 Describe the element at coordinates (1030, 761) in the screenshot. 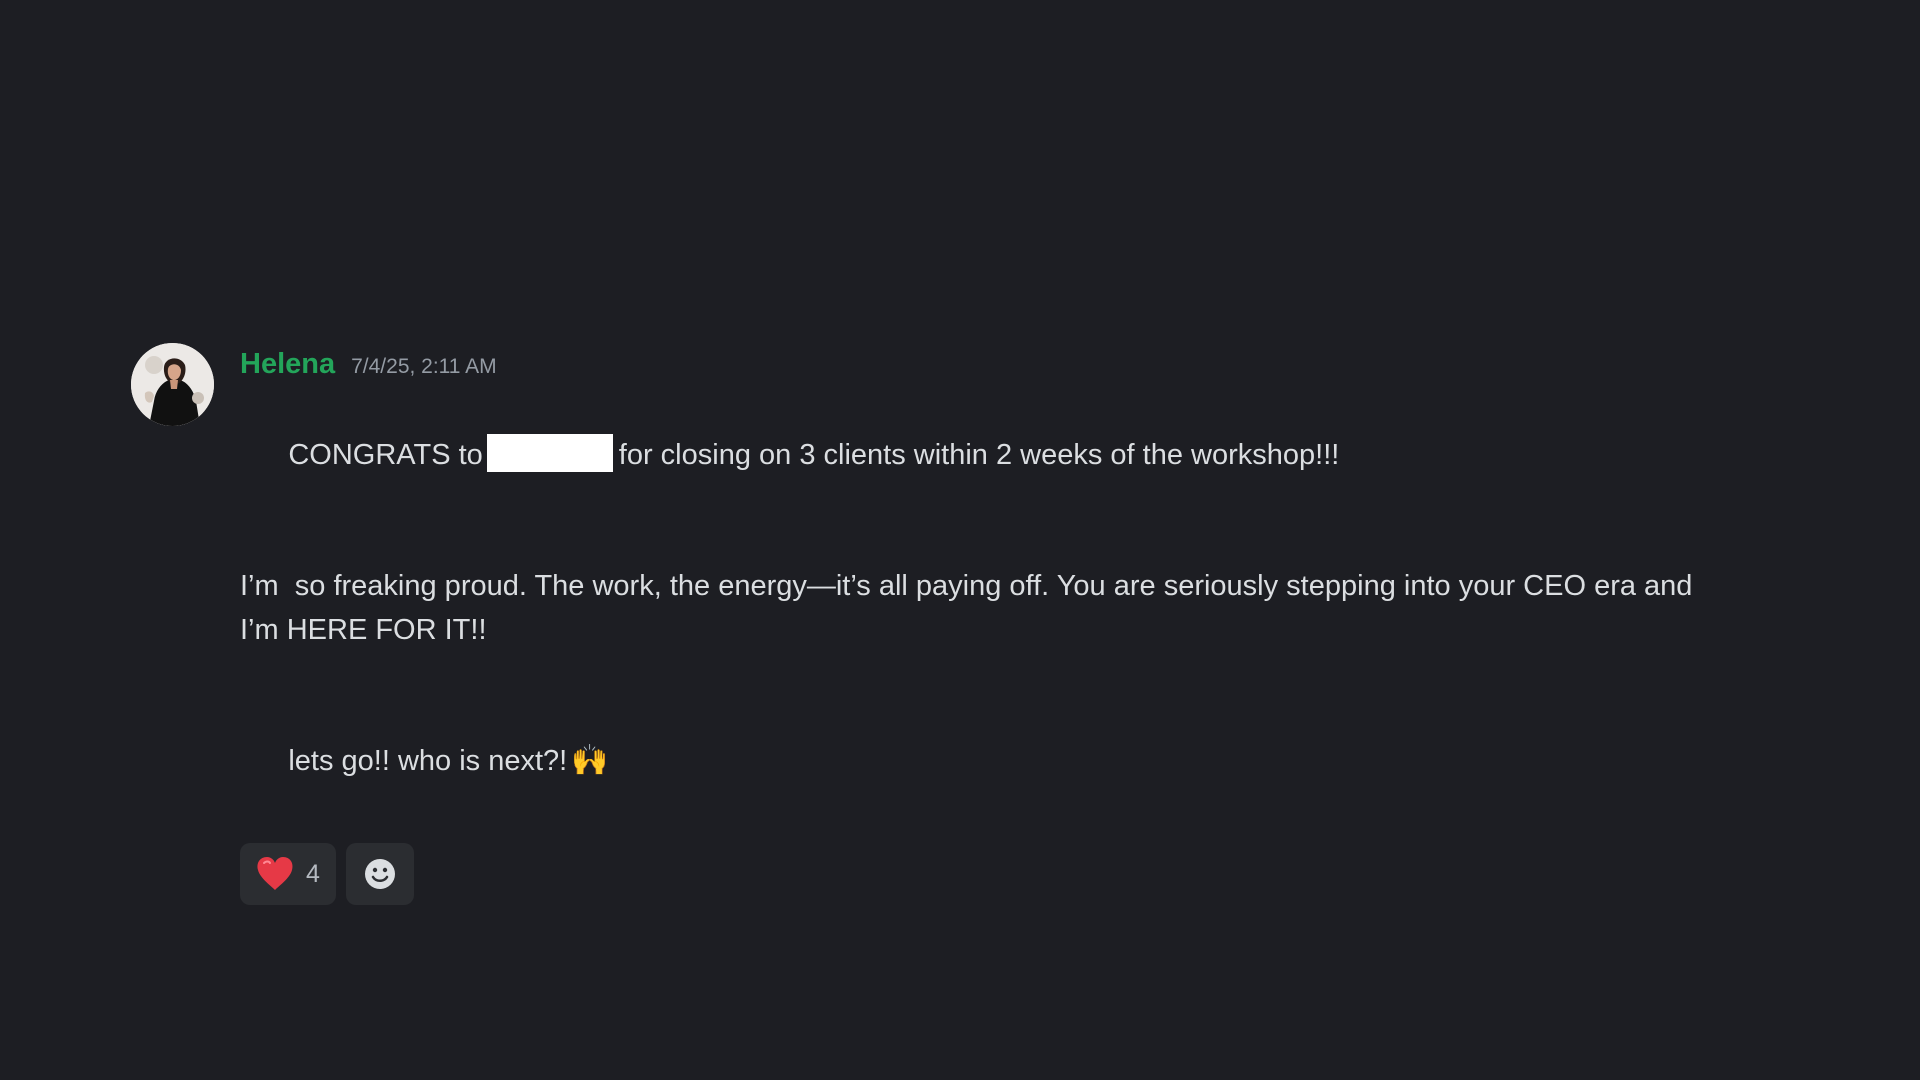

I see `message-paragraph-3: lets go!! who is next?! 🙌` at that location.